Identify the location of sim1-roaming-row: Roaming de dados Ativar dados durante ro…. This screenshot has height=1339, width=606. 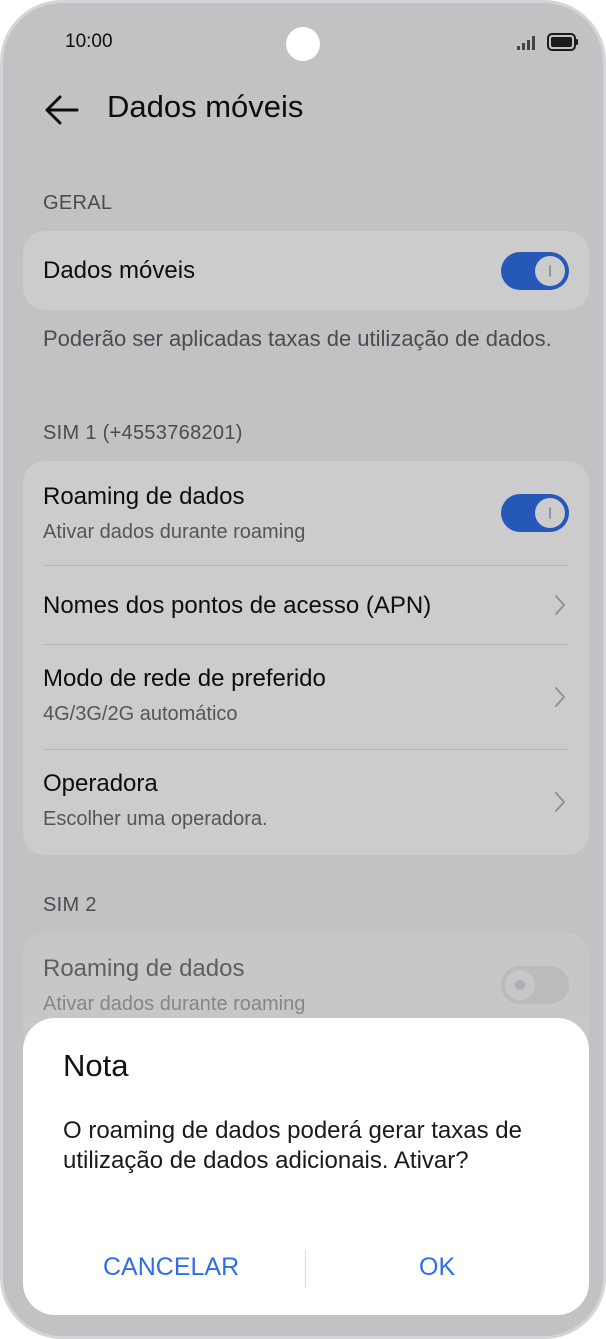
(306, 513).